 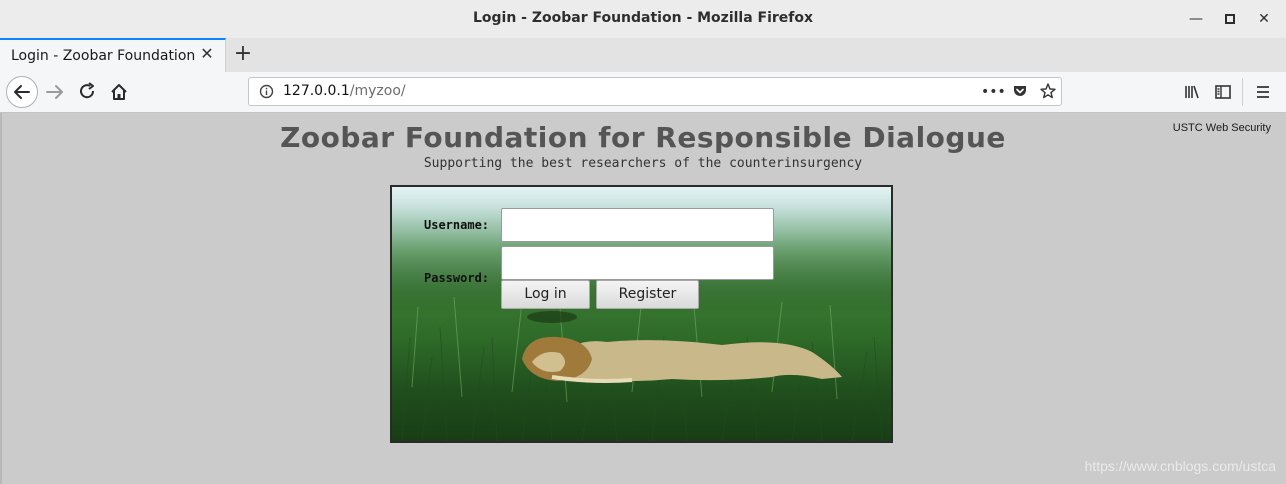 What do you see at coordinates (103, 56) in the screenshot?
I see `tab-title: Login - Zoobar Foundation` at bounding box center [103, 56].